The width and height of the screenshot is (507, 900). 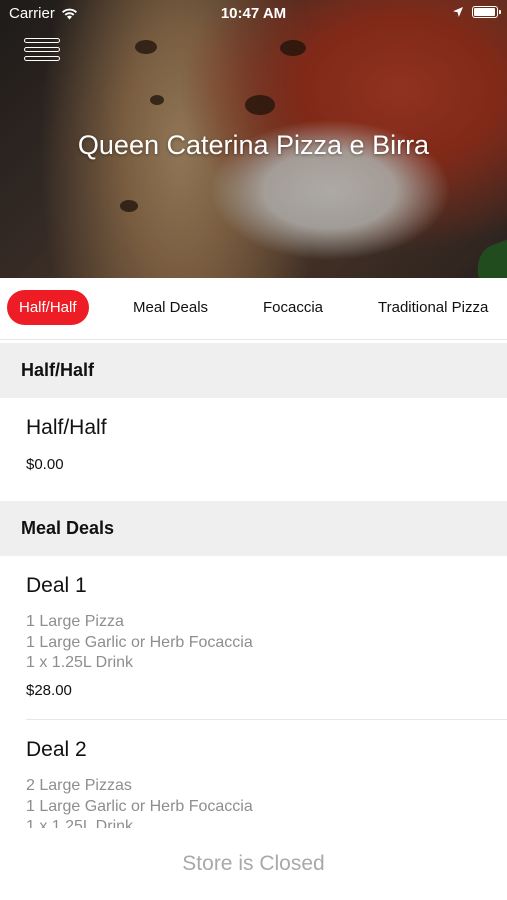 What do you see at coordinates (48, 307) in the screenshot?
I see `tab-half-half: Half/Half` at bounding box center [48, 307].